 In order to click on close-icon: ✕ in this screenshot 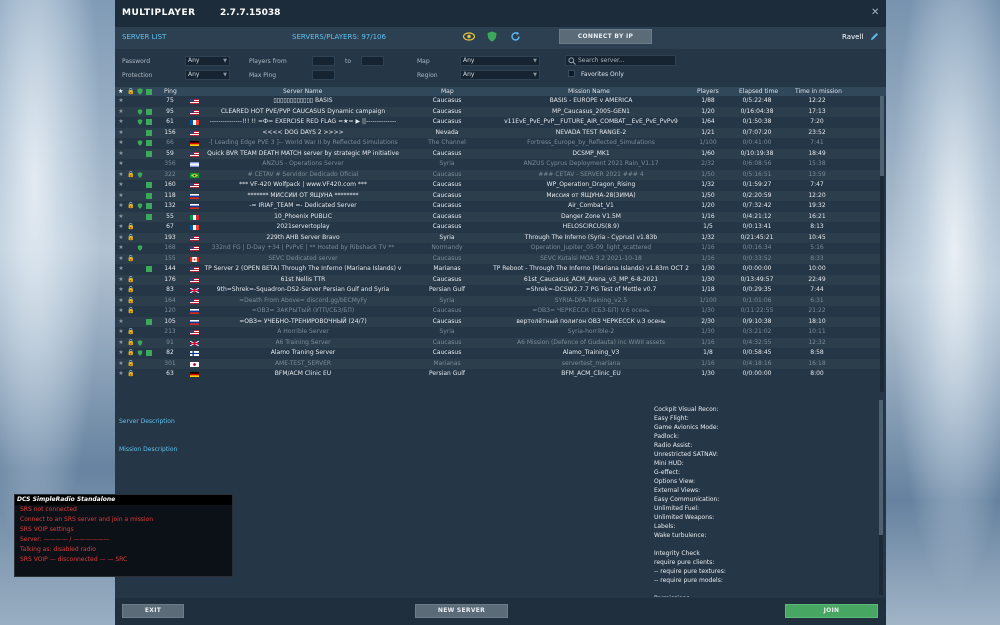, I will do `click(875, 12)`.